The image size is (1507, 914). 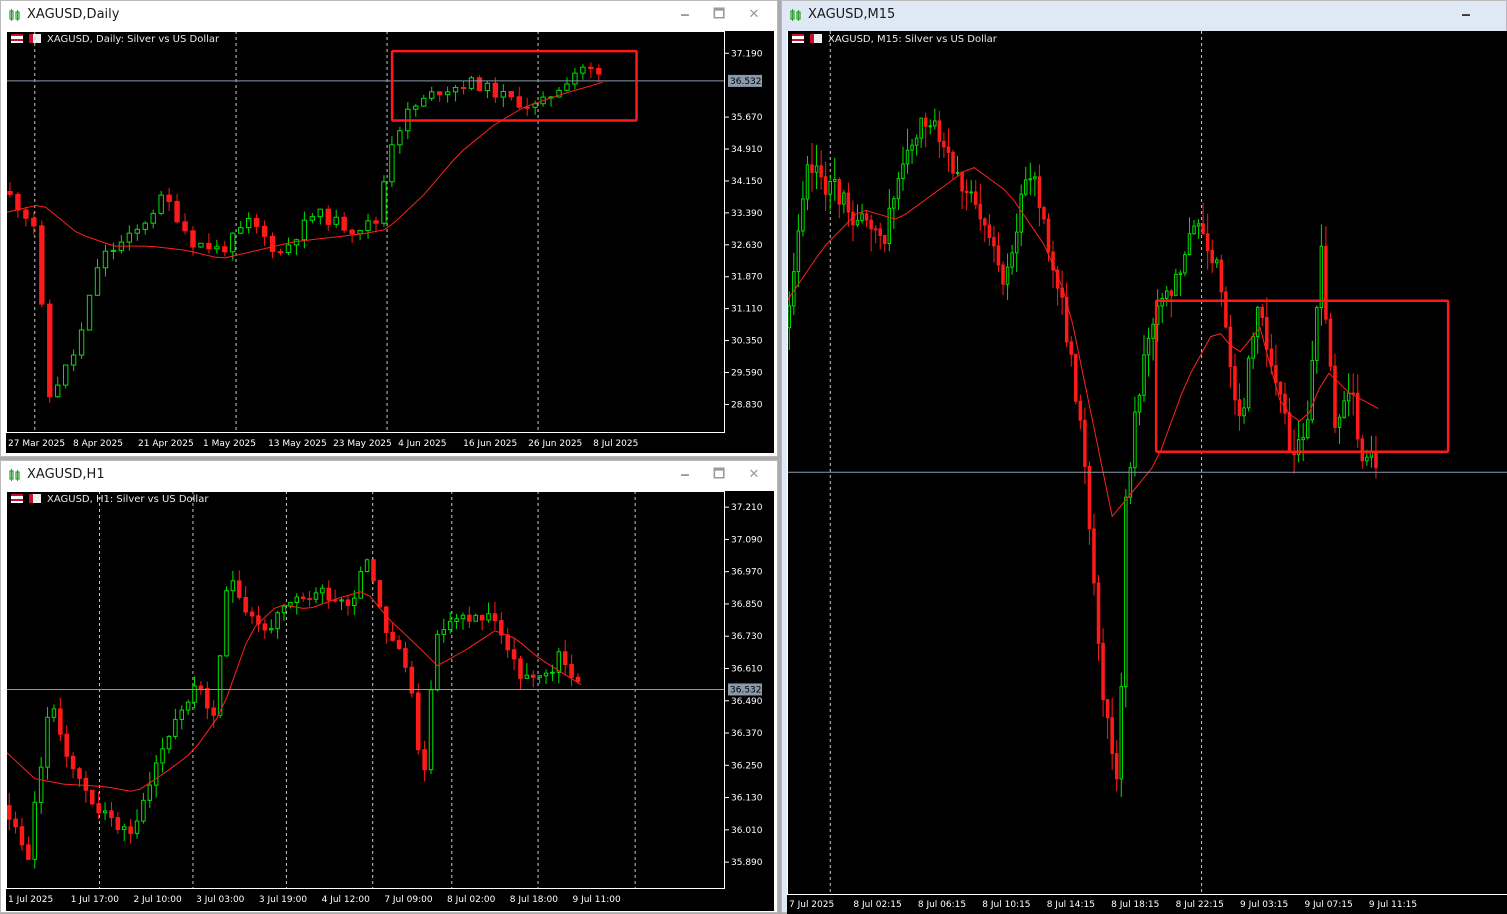 I want to click on x-axis-label: 1 May 2025, so click(x=229, y=444).